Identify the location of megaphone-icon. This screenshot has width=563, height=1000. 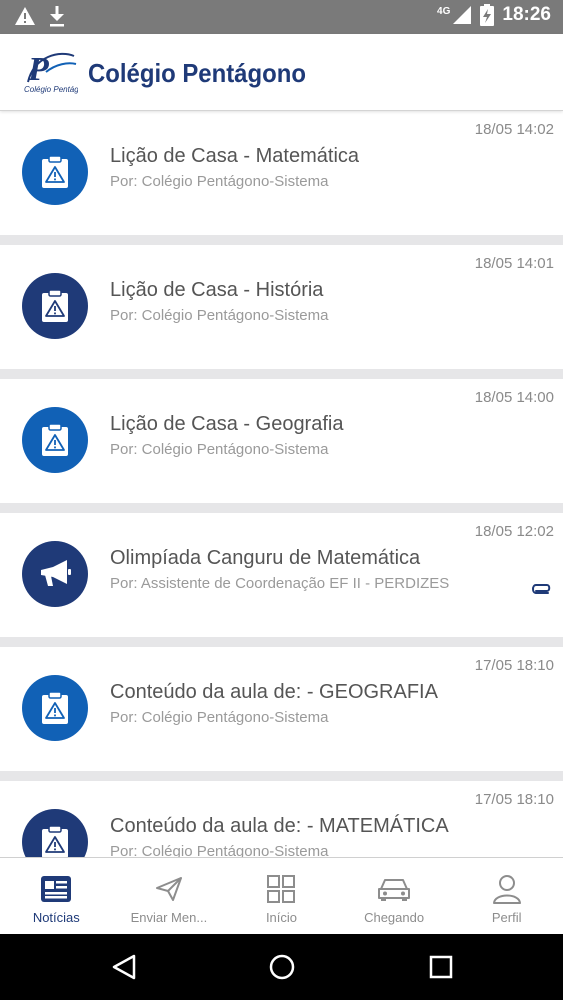
(56, 573).